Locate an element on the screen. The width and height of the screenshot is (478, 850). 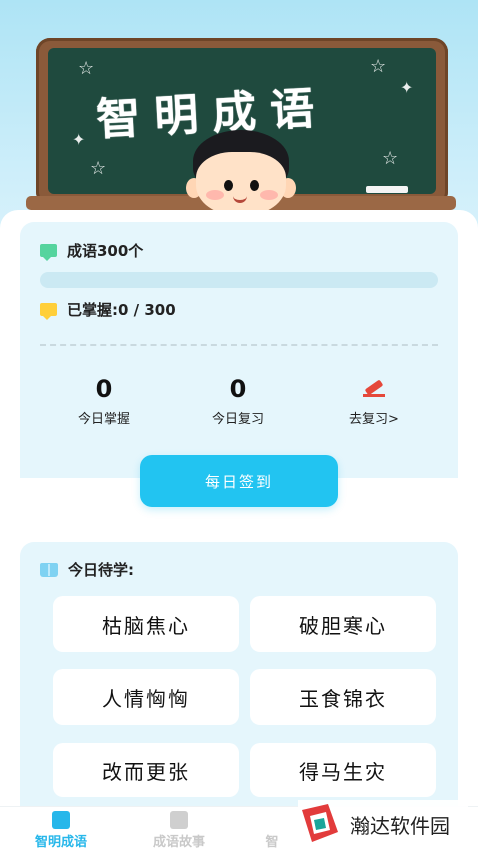
idiom-card: 改而更张 is located at coordinates (146, 770).